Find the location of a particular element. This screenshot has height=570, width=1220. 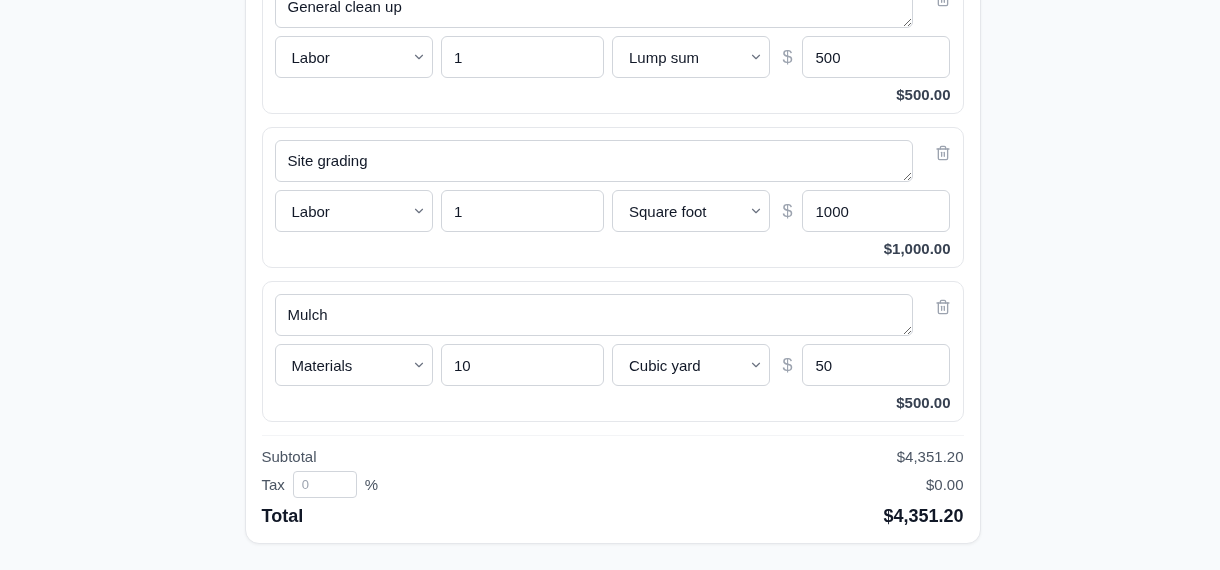

tax-value: $0.00 is located at coordinates (944, 484).